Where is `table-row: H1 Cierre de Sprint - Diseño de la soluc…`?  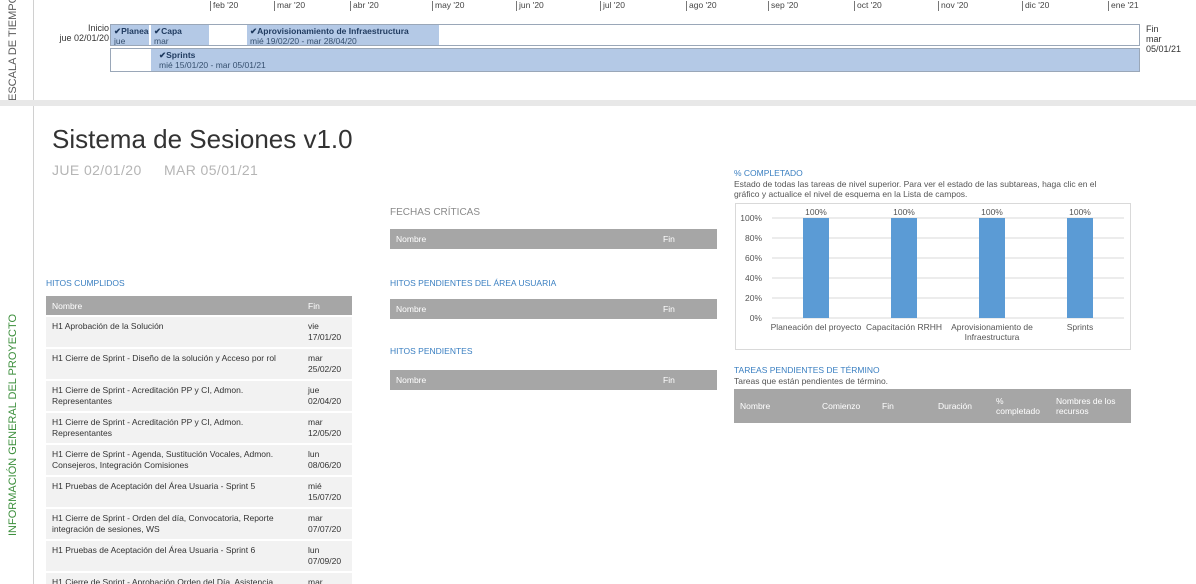 table-row: H1 Cierre de Sprint - Diseño de la soluc… is located at coordinates (199, 363).